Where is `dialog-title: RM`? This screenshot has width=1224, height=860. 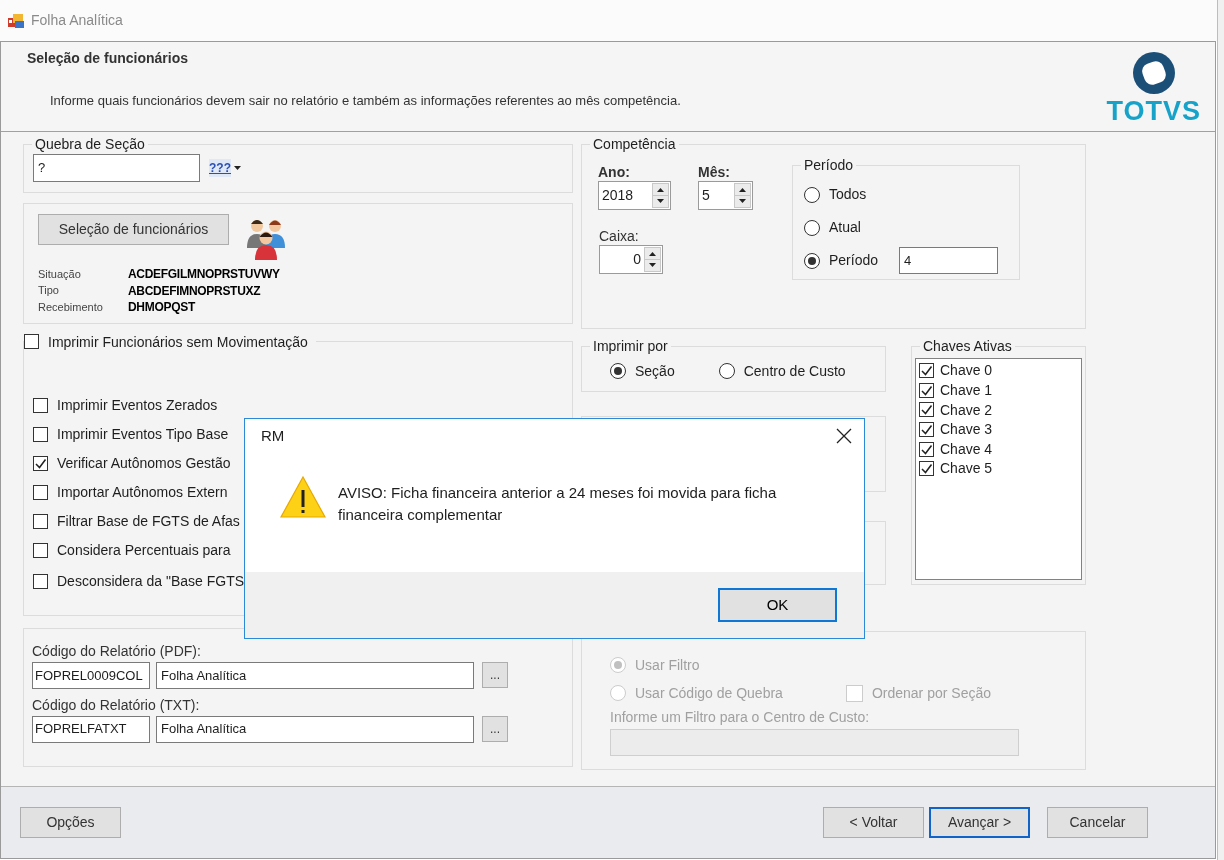
dialog-title: RM is located at coordinates (273, 436).